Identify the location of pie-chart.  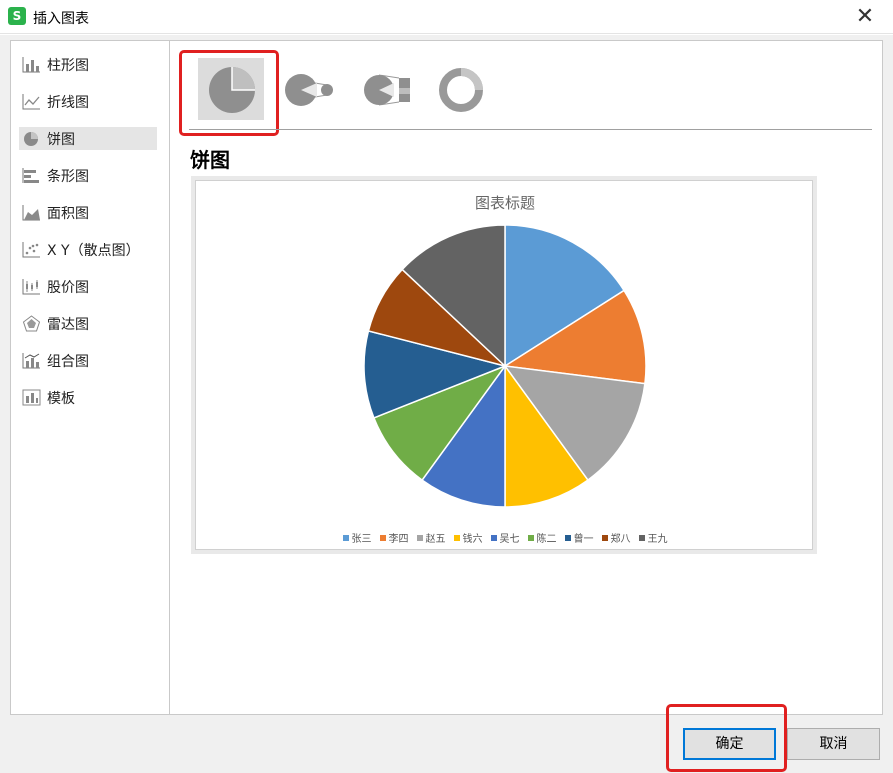
(505, 366).